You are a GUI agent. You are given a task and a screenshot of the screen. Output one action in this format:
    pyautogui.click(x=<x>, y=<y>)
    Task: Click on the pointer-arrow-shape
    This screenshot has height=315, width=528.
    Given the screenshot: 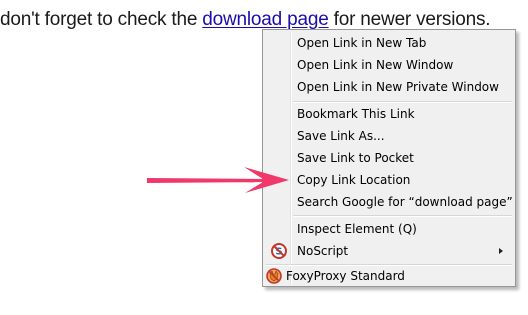 What is the action you would take?
    pyautogui.click(x=218, y=180)
    